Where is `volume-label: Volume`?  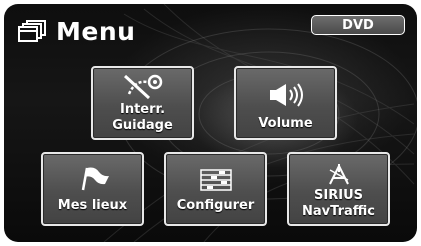
volume-label: Volume is located at coordinates (285, 123).